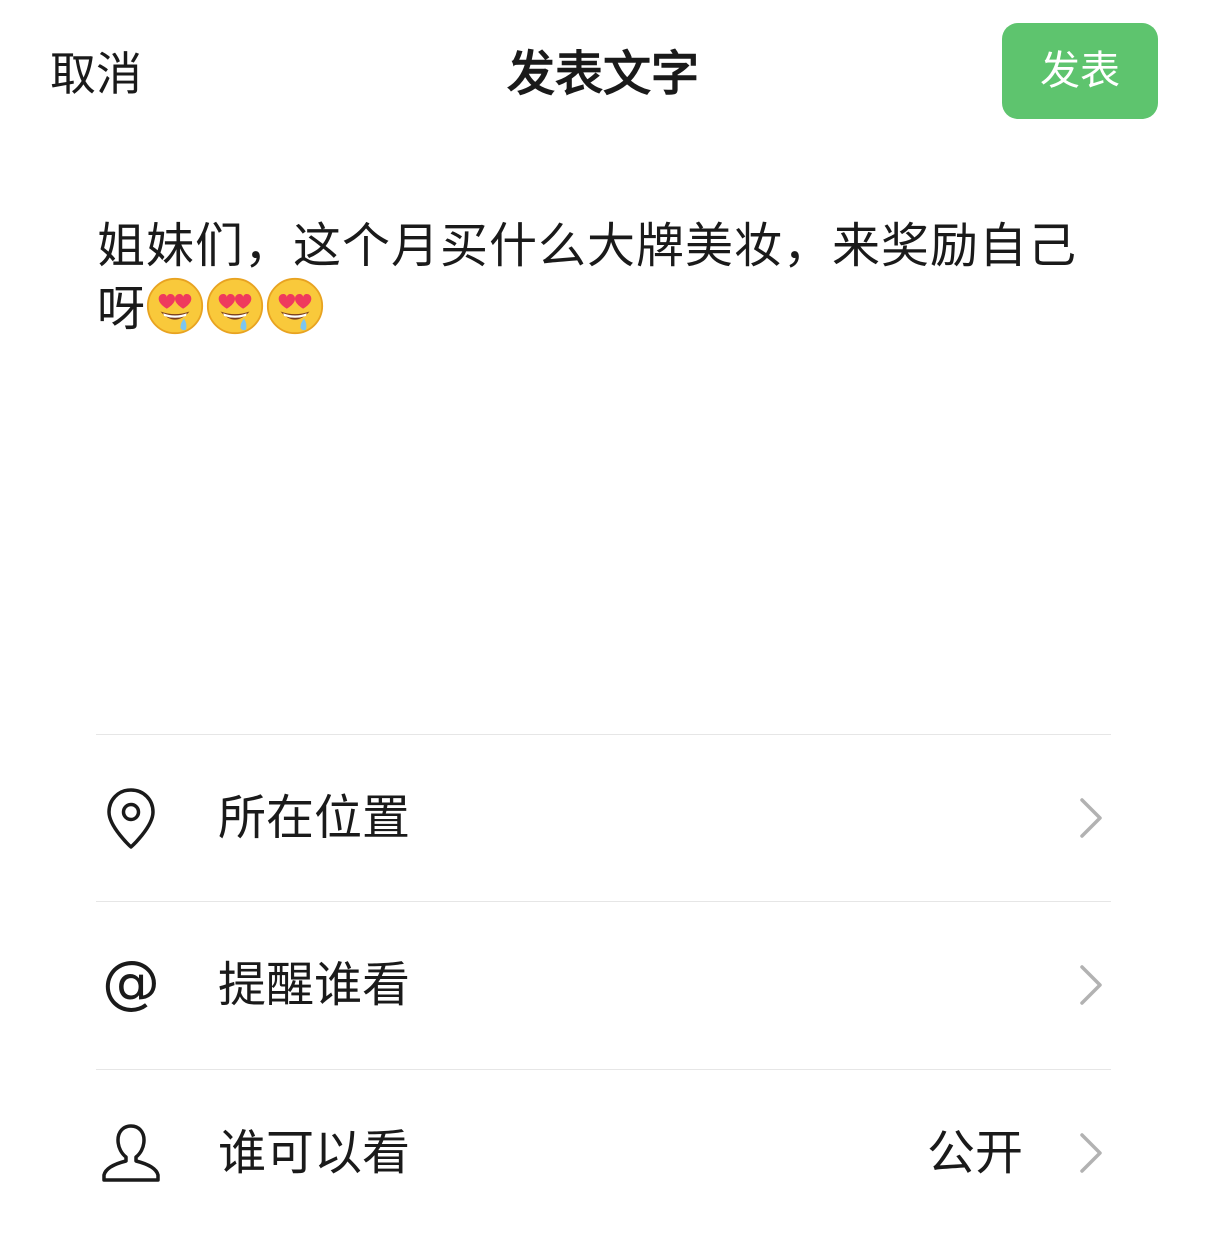 The image size is (1206, 1236). What do you see at coordinates (131, 1153) in the screenshot?
I see `person-icon` at bounding box center [131, 1153].